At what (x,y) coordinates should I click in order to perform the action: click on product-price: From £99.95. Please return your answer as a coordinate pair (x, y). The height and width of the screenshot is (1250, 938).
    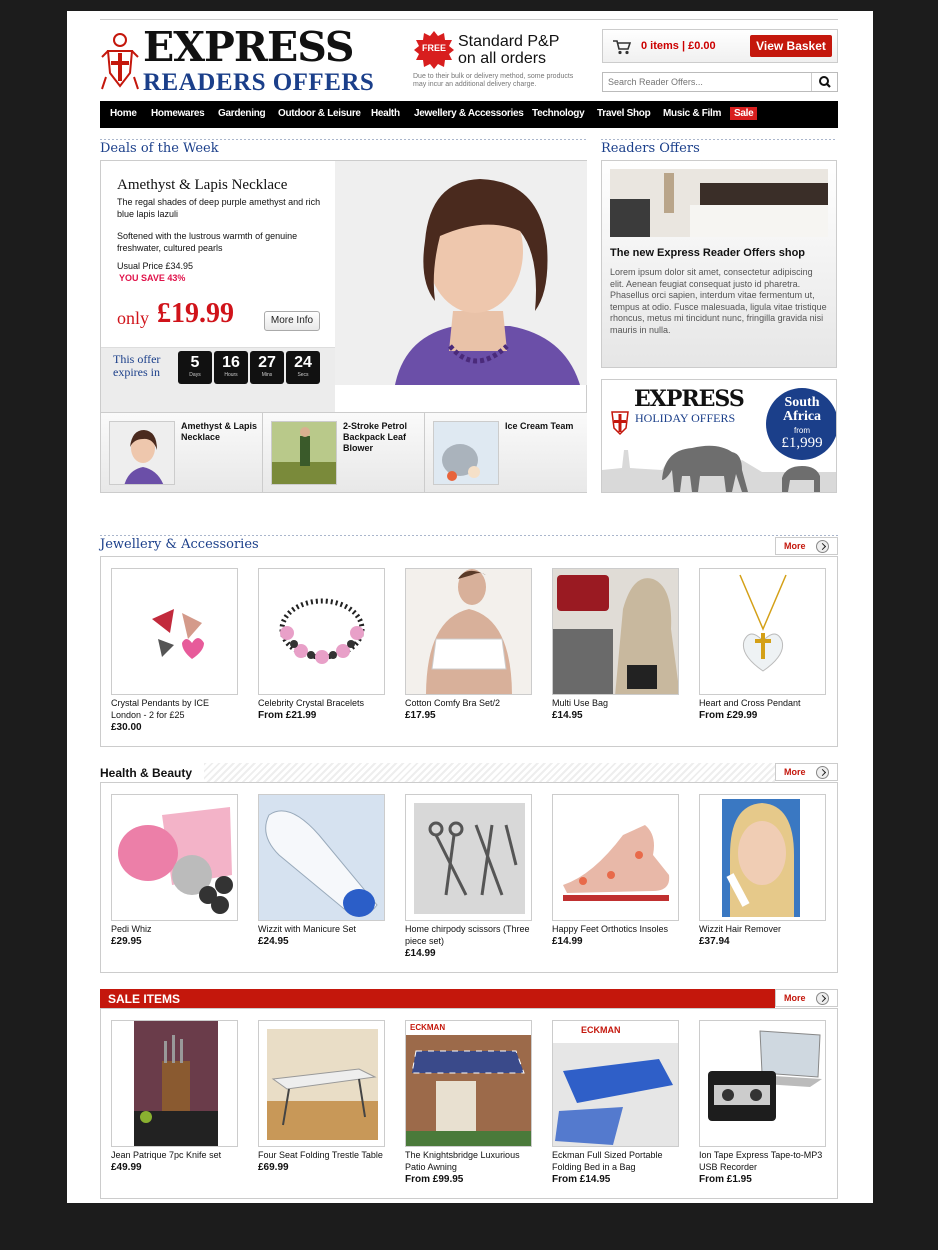
    Looking at the image, I should click on (434, 1179).